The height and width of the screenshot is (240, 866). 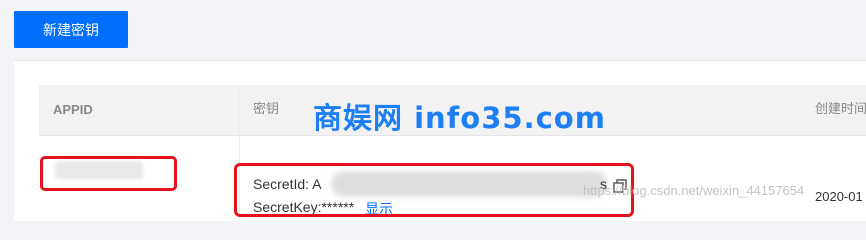 I want to click on new-key-button: 新建密钥, so click(x=71, y=29).